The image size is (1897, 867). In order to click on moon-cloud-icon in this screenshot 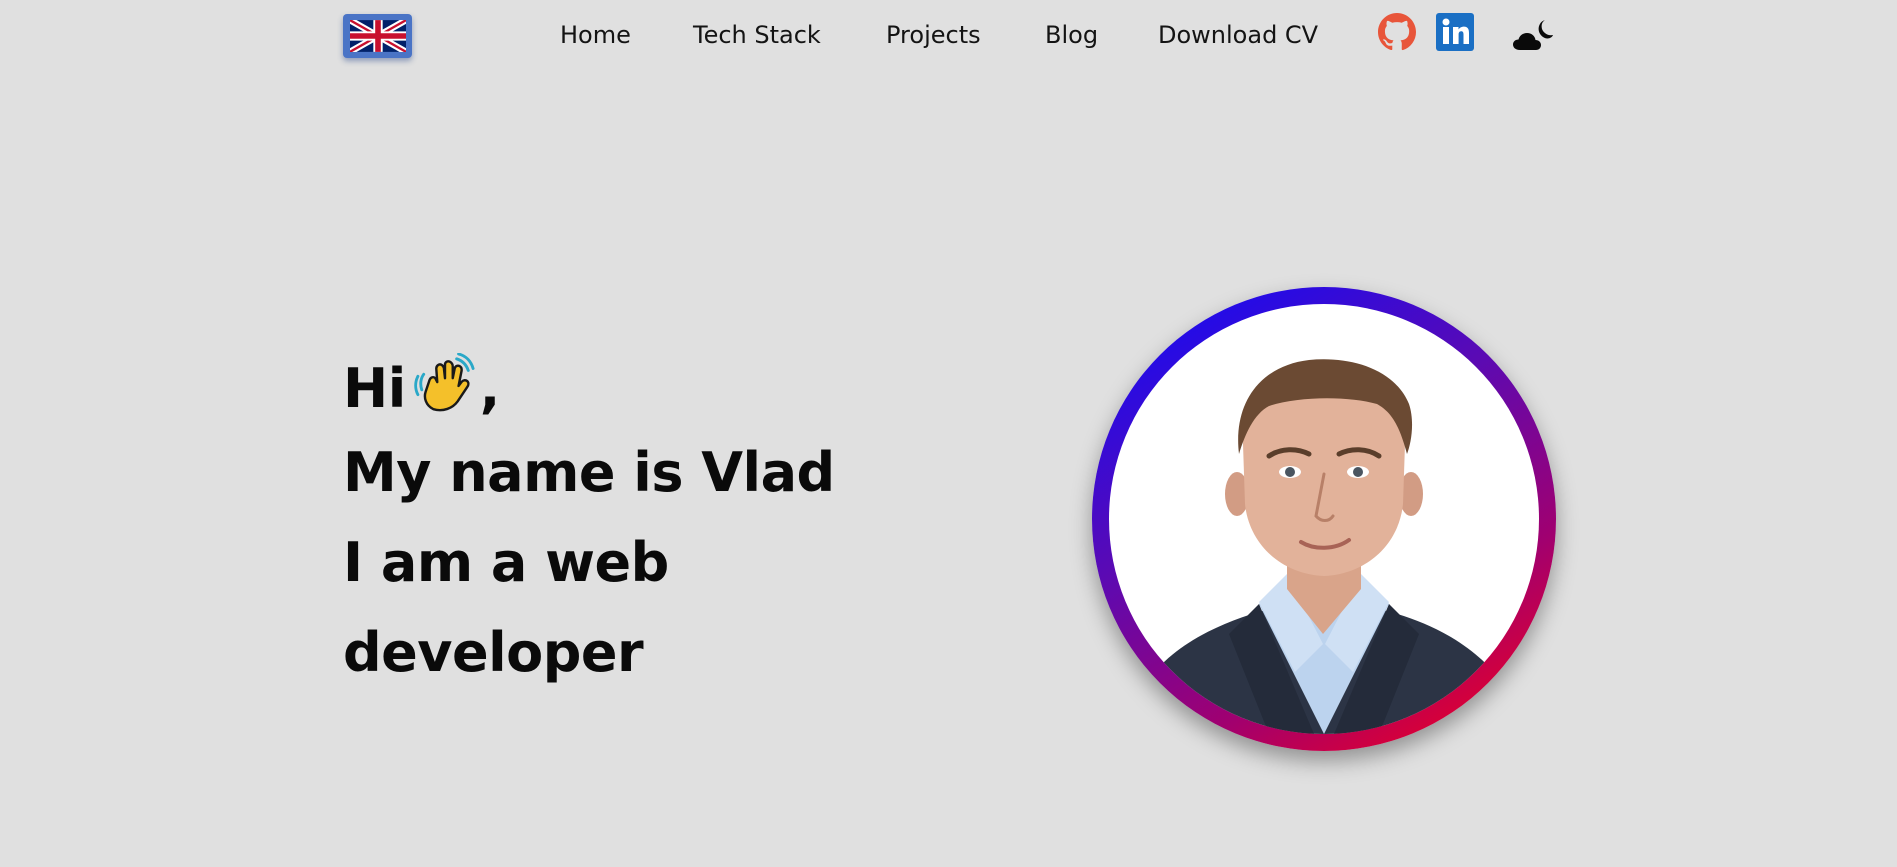, I will do `click(1533, 35)`.